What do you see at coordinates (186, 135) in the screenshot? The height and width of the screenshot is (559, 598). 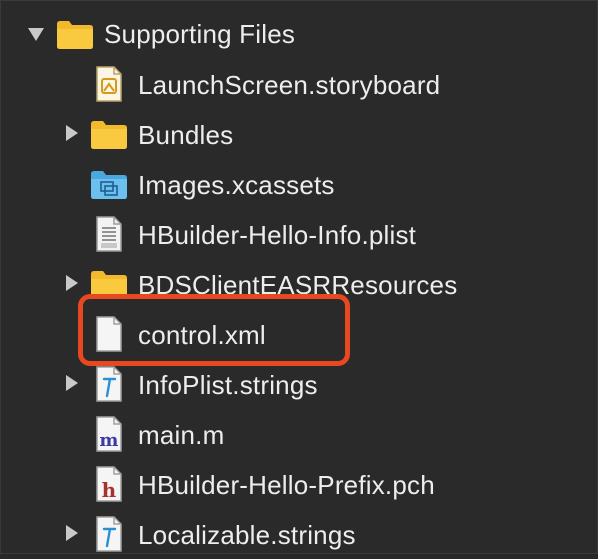 I see `folder-label: Bundles` at bounding box center [186, 135].